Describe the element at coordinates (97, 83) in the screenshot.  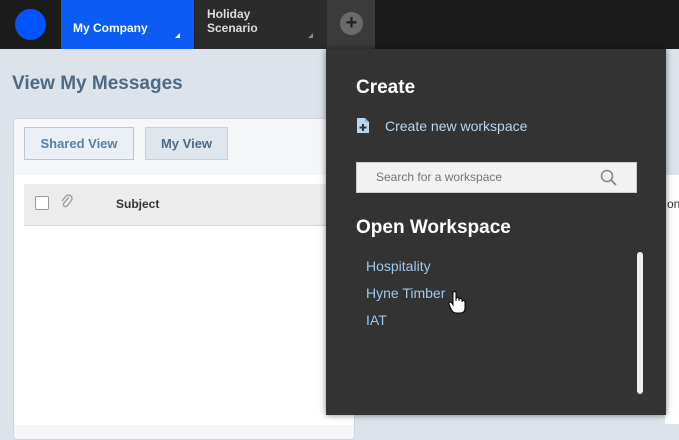
I see `page-title: View My Messages` at that location.